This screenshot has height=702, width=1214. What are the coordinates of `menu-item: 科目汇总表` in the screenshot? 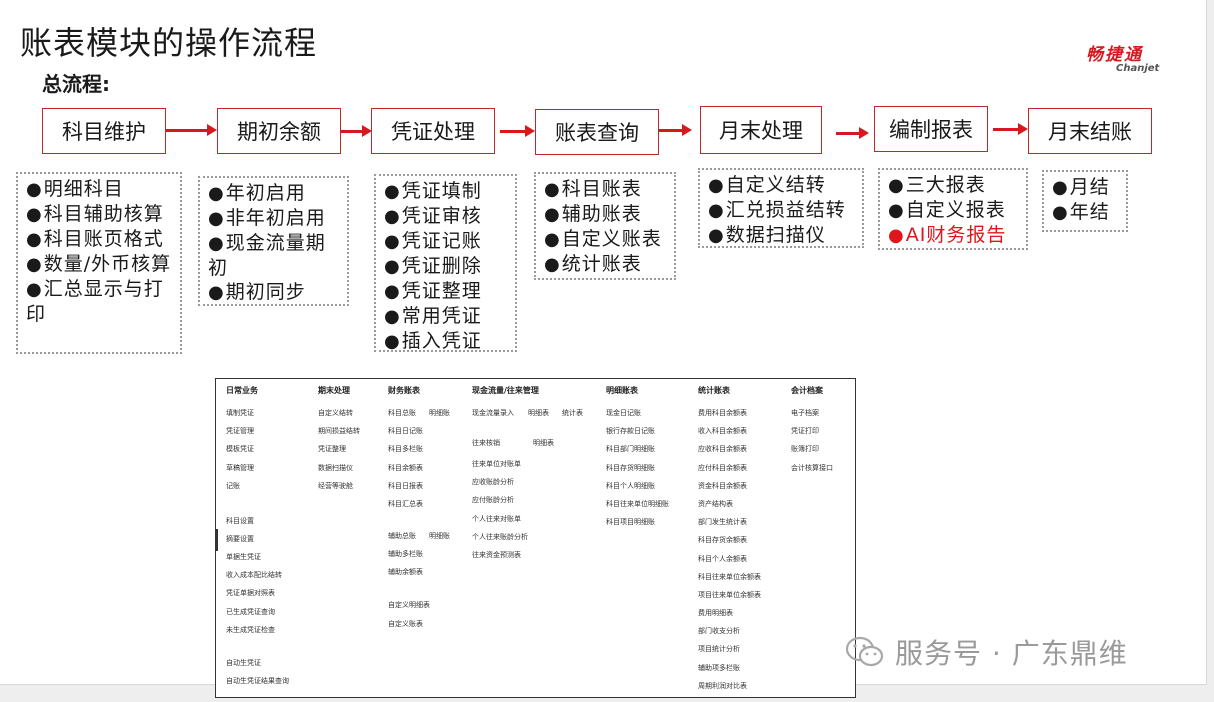 It's located at (405, 504).